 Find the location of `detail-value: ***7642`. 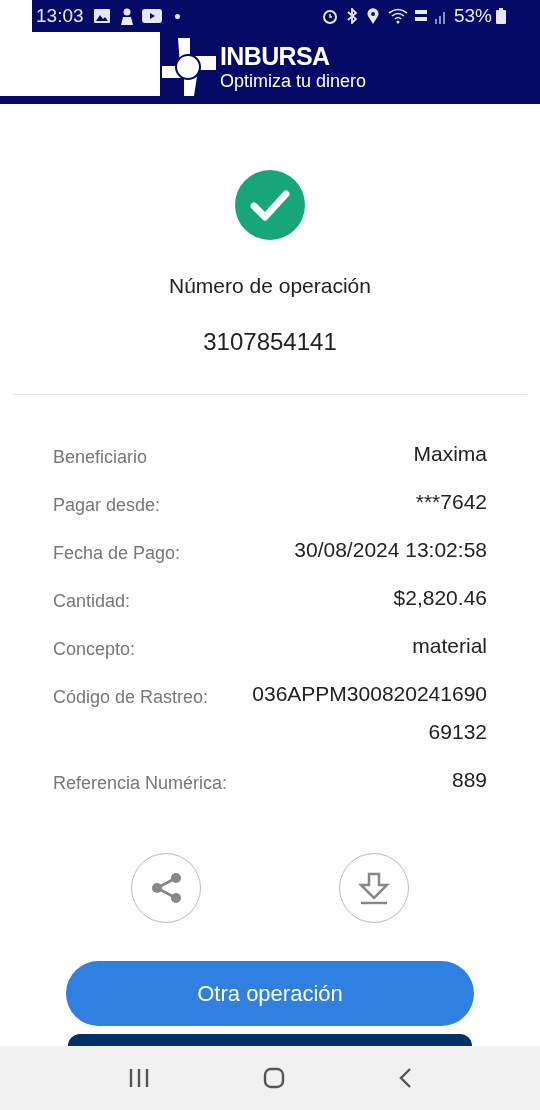

detail-value: ***7642 is located at coordinates (451, 501).